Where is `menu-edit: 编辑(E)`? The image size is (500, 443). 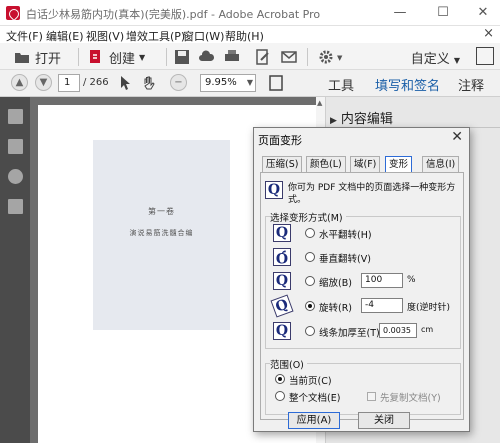
menu-edit: 编辑(E) is located at coordinates (65, 36).